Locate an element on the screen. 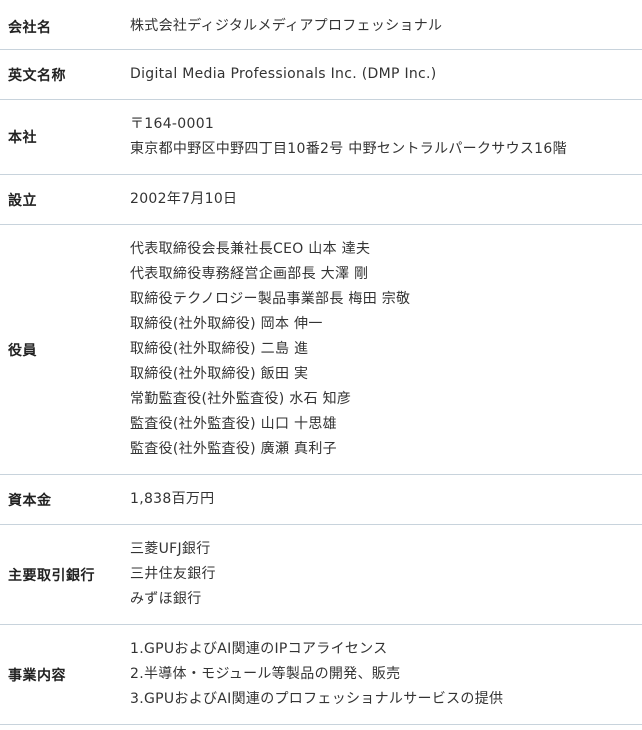 This screenshot has height=730, width=642. row-label: 本社 is located at coordinates (22, 138).